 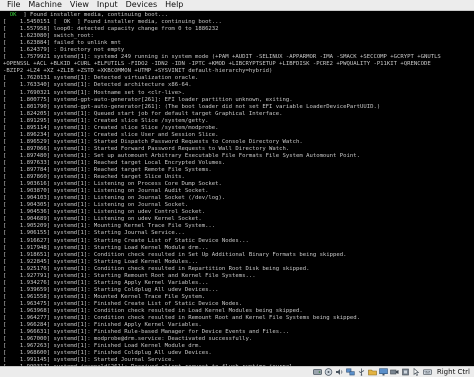 What do you see at coordinates (350, 372) in the screenshot?
I see `network-icon` at bounding box center [350, 372].